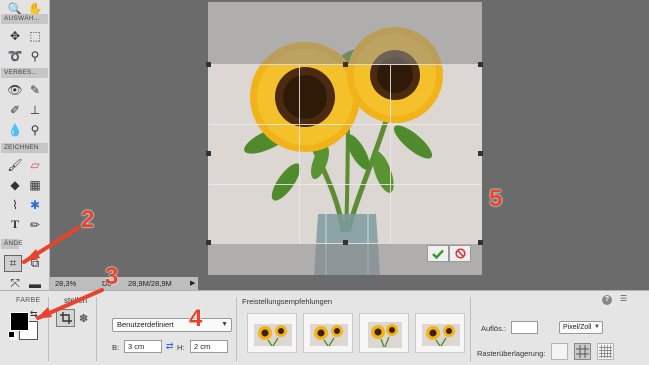  Describe the element at coordinates (196, 318) in the screenshot. I see `annotation-number: 4` at that location.